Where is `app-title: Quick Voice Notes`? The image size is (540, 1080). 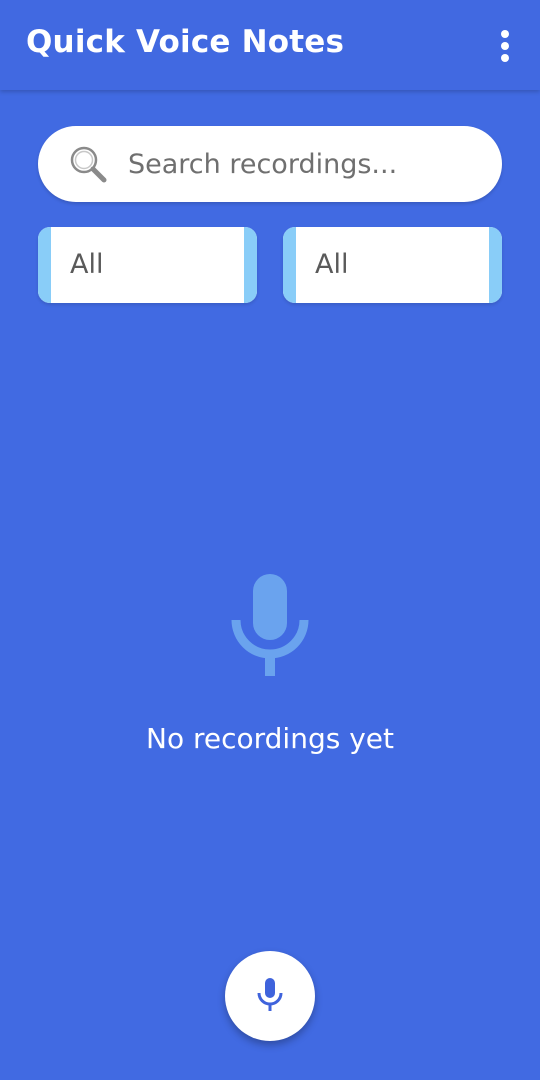 app-title: Quick Voice Notes is located at coordinates (185, 42).